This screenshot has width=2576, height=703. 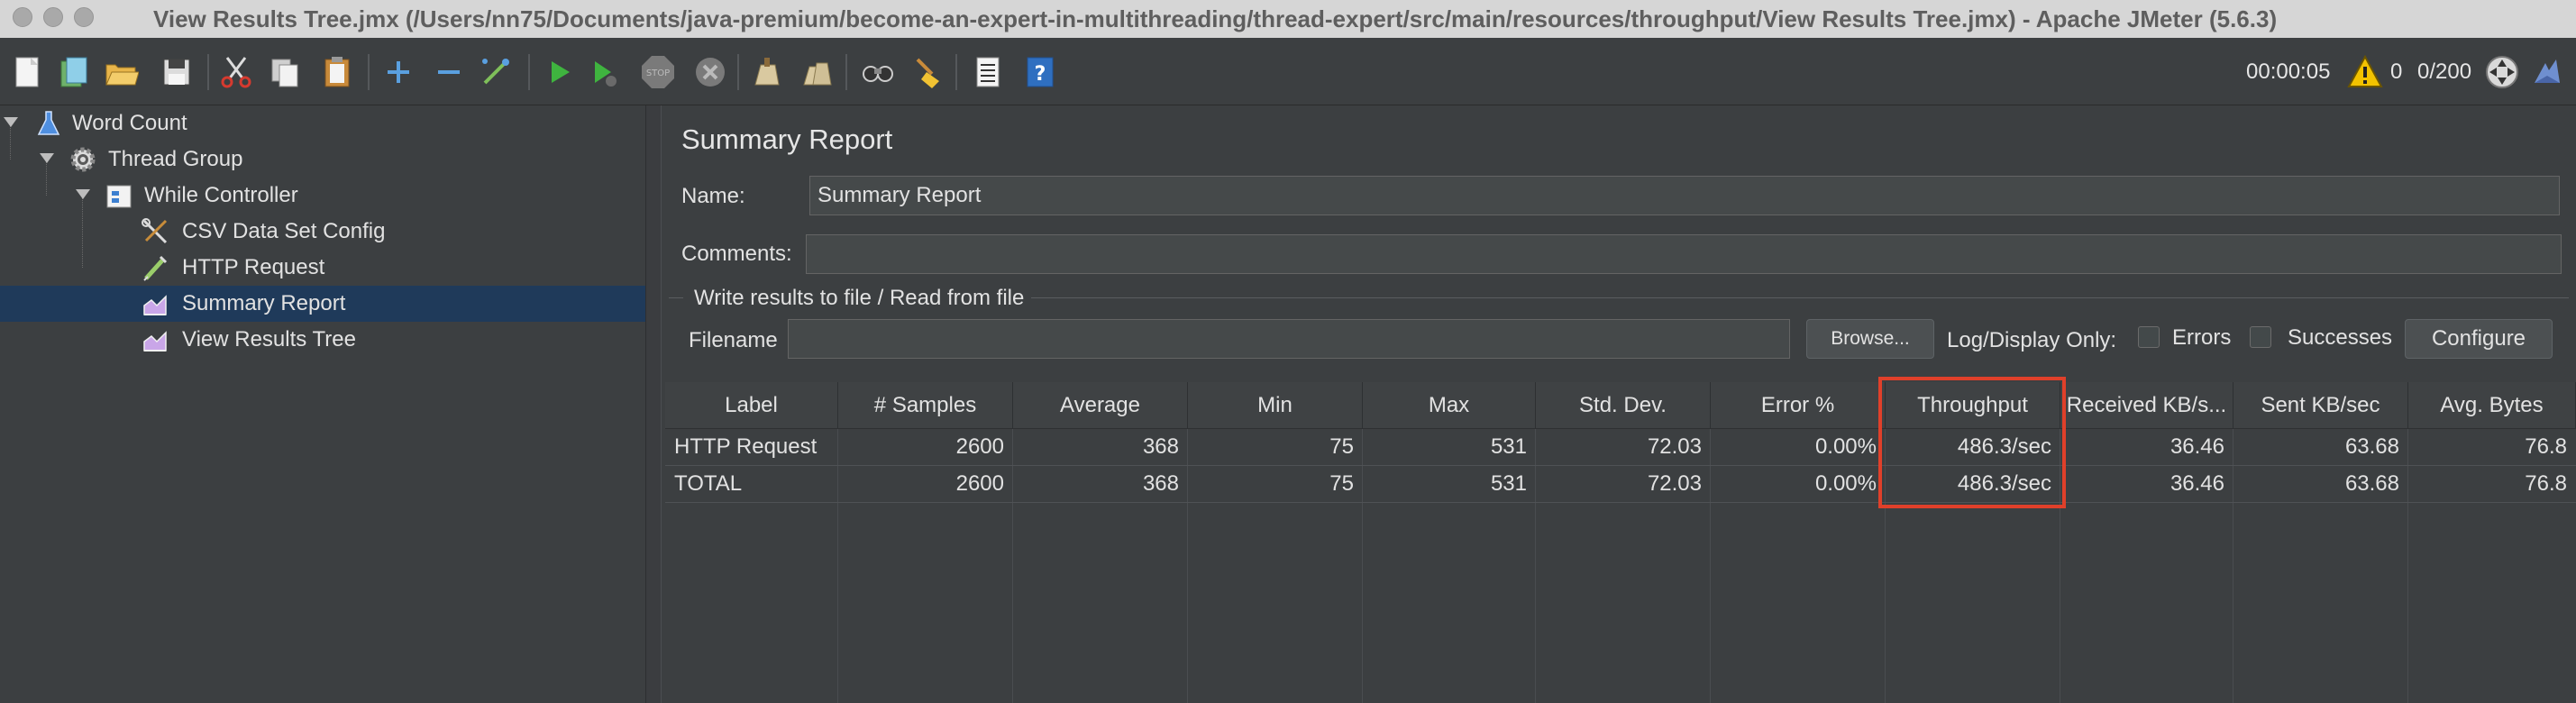 What do you see at coordinates (284, 231) in the screenshot?
I see `tree-item-label: CSV Data Set Config` at bounding box center [284, 231].